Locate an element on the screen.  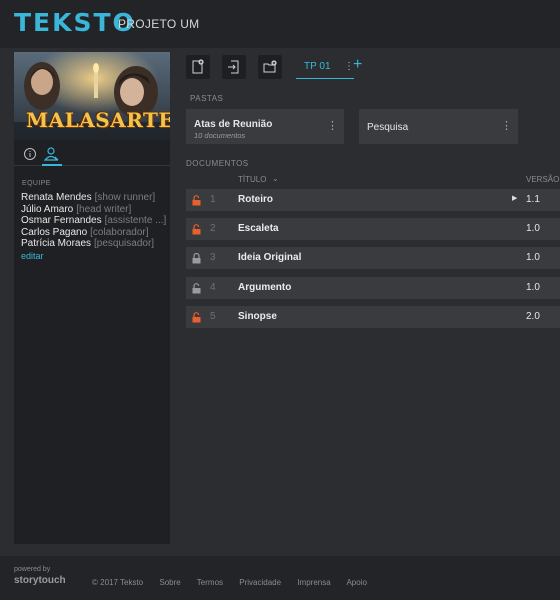
member-role: [head writer] is located at coordinates (104, 209).